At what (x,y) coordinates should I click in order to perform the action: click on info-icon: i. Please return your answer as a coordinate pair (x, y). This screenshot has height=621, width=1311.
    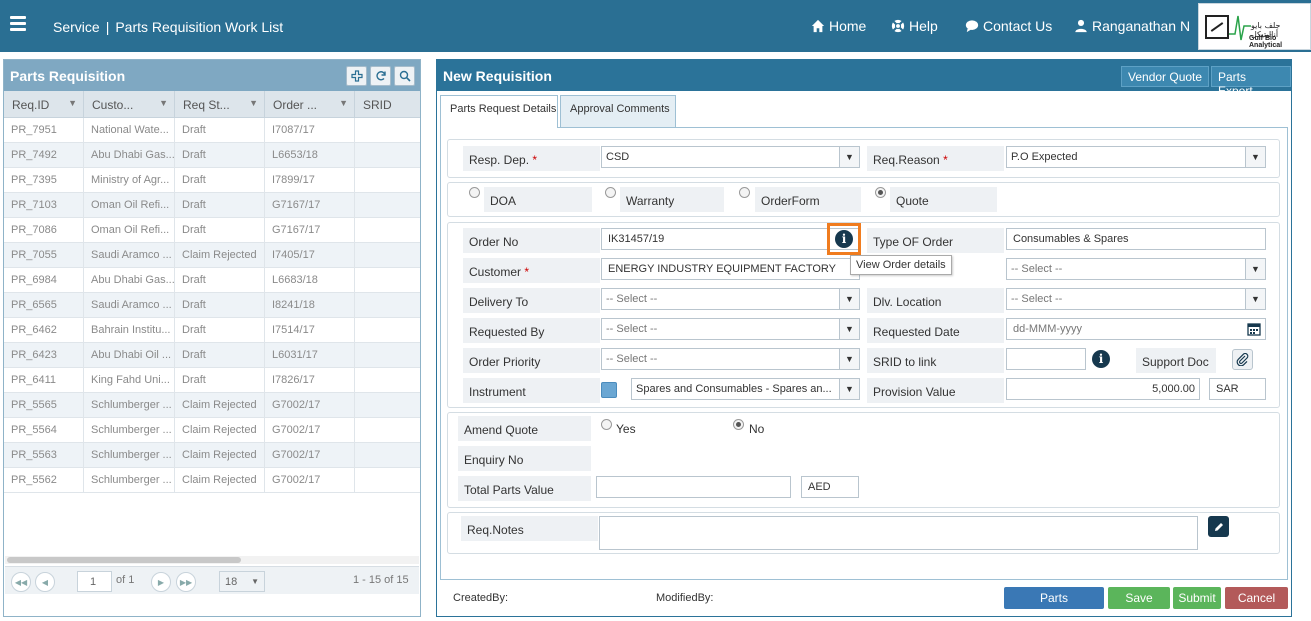
    Looking at the image, I should click on (844, 239).